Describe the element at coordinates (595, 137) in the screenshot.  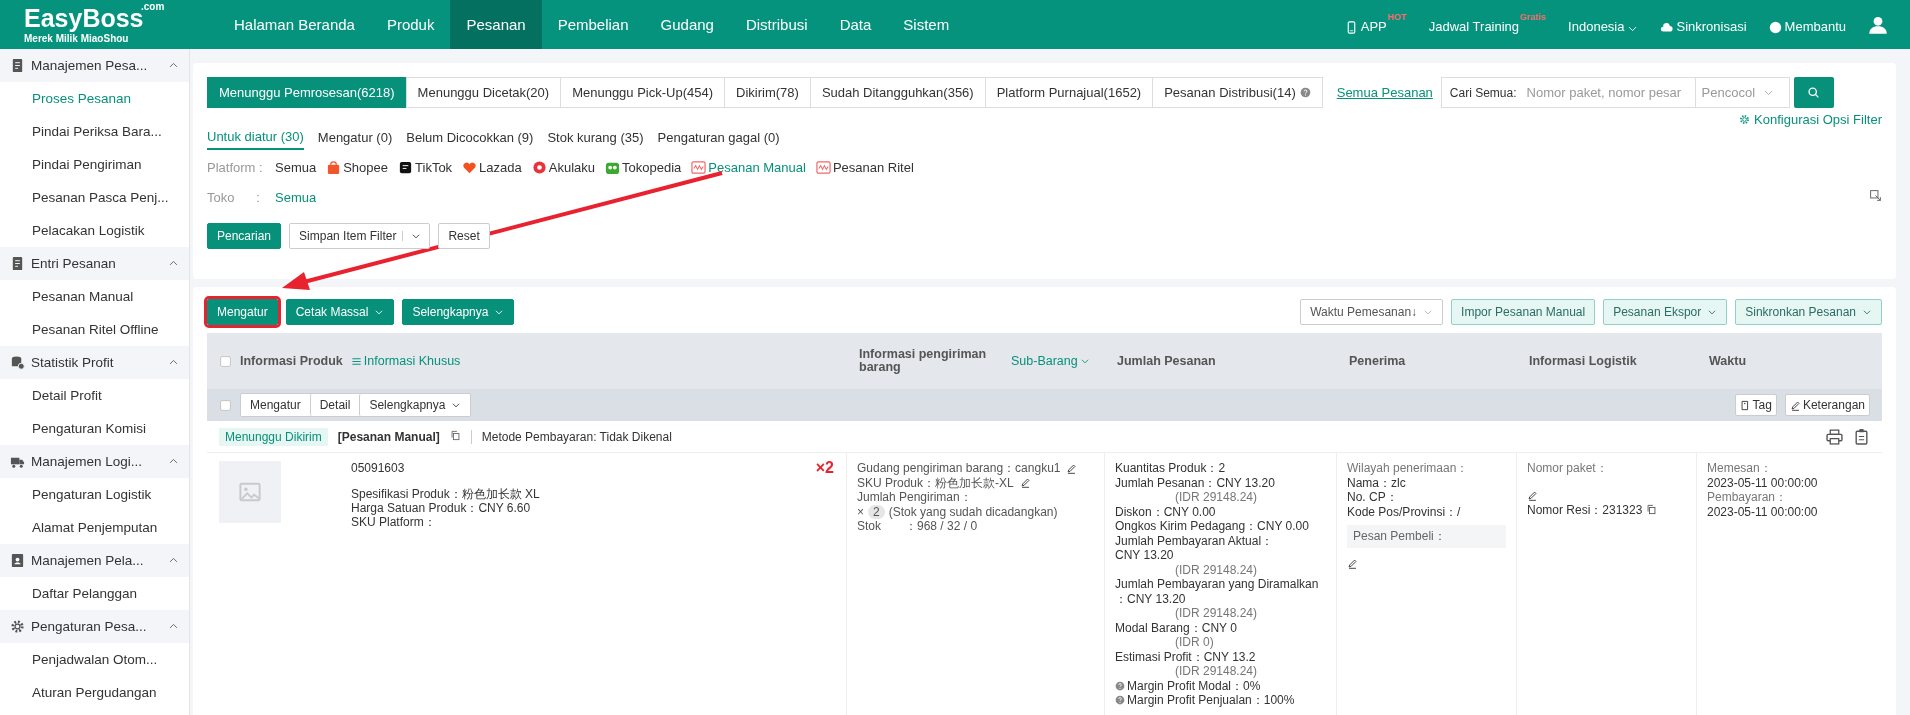
I see `sub-tab: Stok kurang (35)` at that location.